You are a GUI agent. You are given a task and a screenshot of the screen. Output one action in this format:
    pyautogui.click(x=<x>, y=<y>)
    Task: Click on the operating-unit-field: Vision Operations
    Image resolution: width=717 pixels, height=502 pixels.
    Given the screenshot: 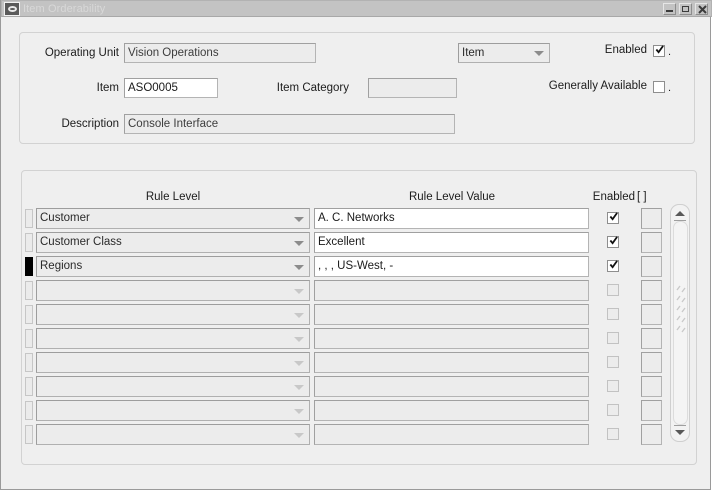 What is the action you would take?
    pyautogui.click(x=220, y=53)
    